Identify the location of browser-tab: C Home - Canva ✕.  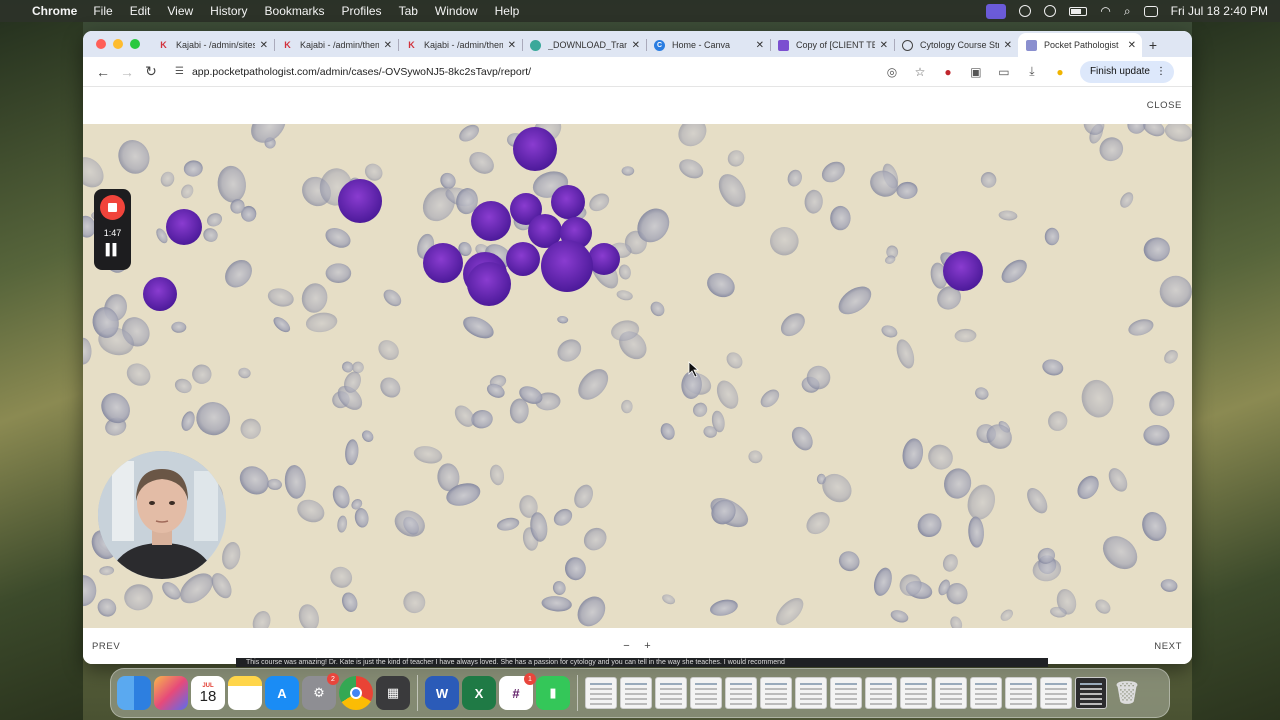
(708, 45).